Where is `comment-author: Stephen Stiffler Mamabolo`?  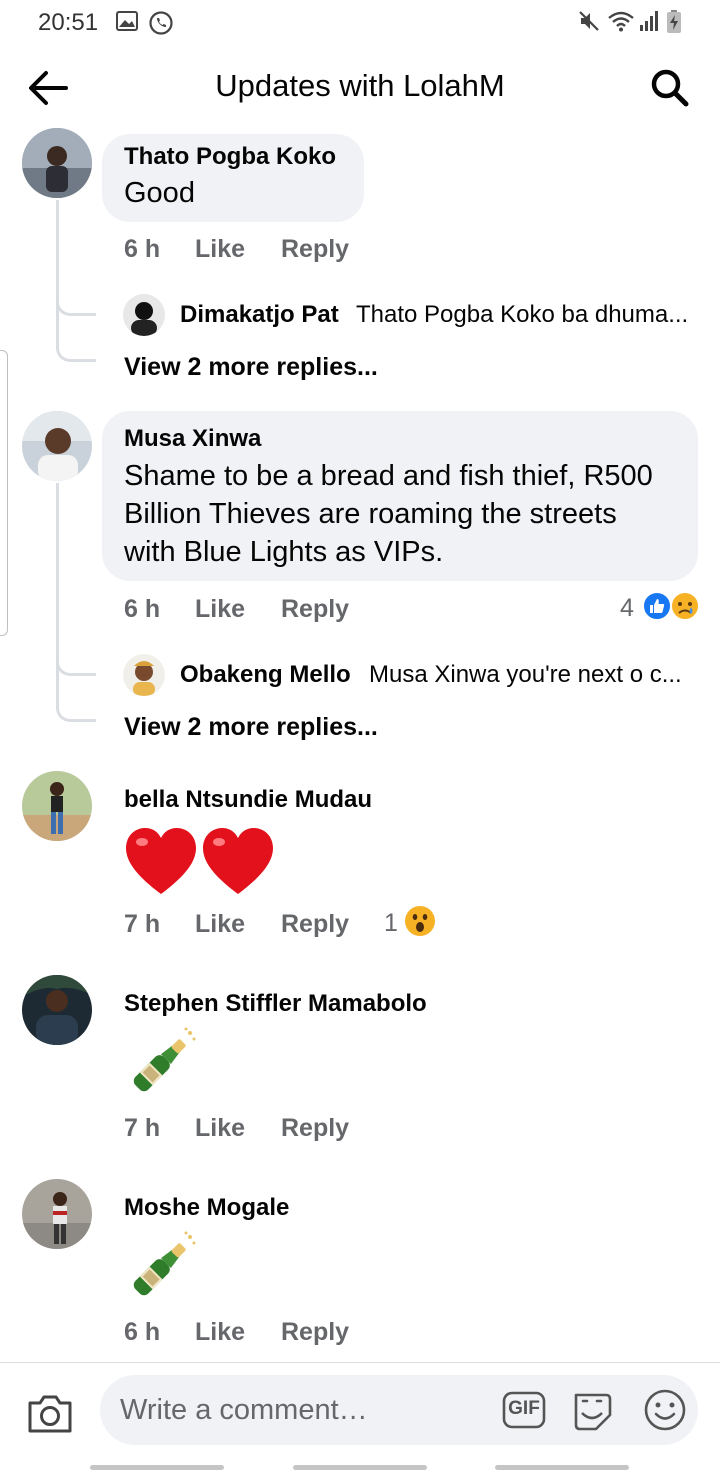
comment-author: Stephen Stiffler Mamabolo is located at coordinates (275, 1004).